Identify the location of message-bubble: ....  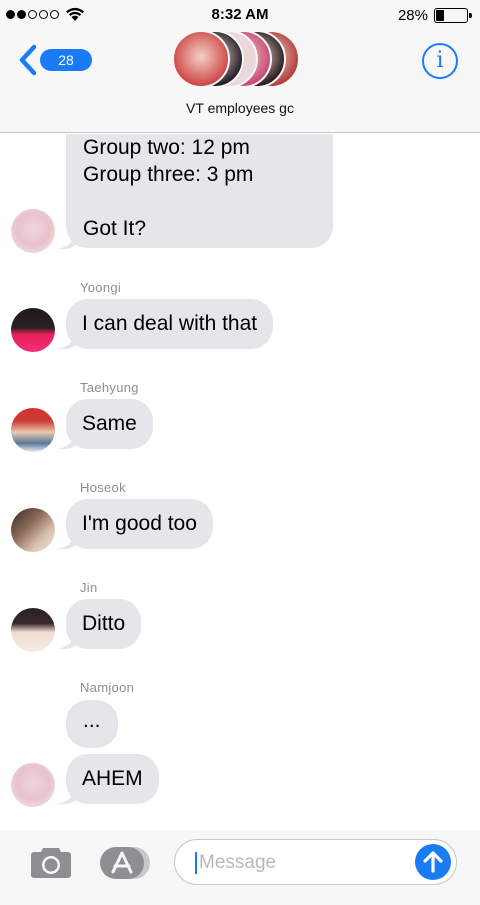
(92, 724).